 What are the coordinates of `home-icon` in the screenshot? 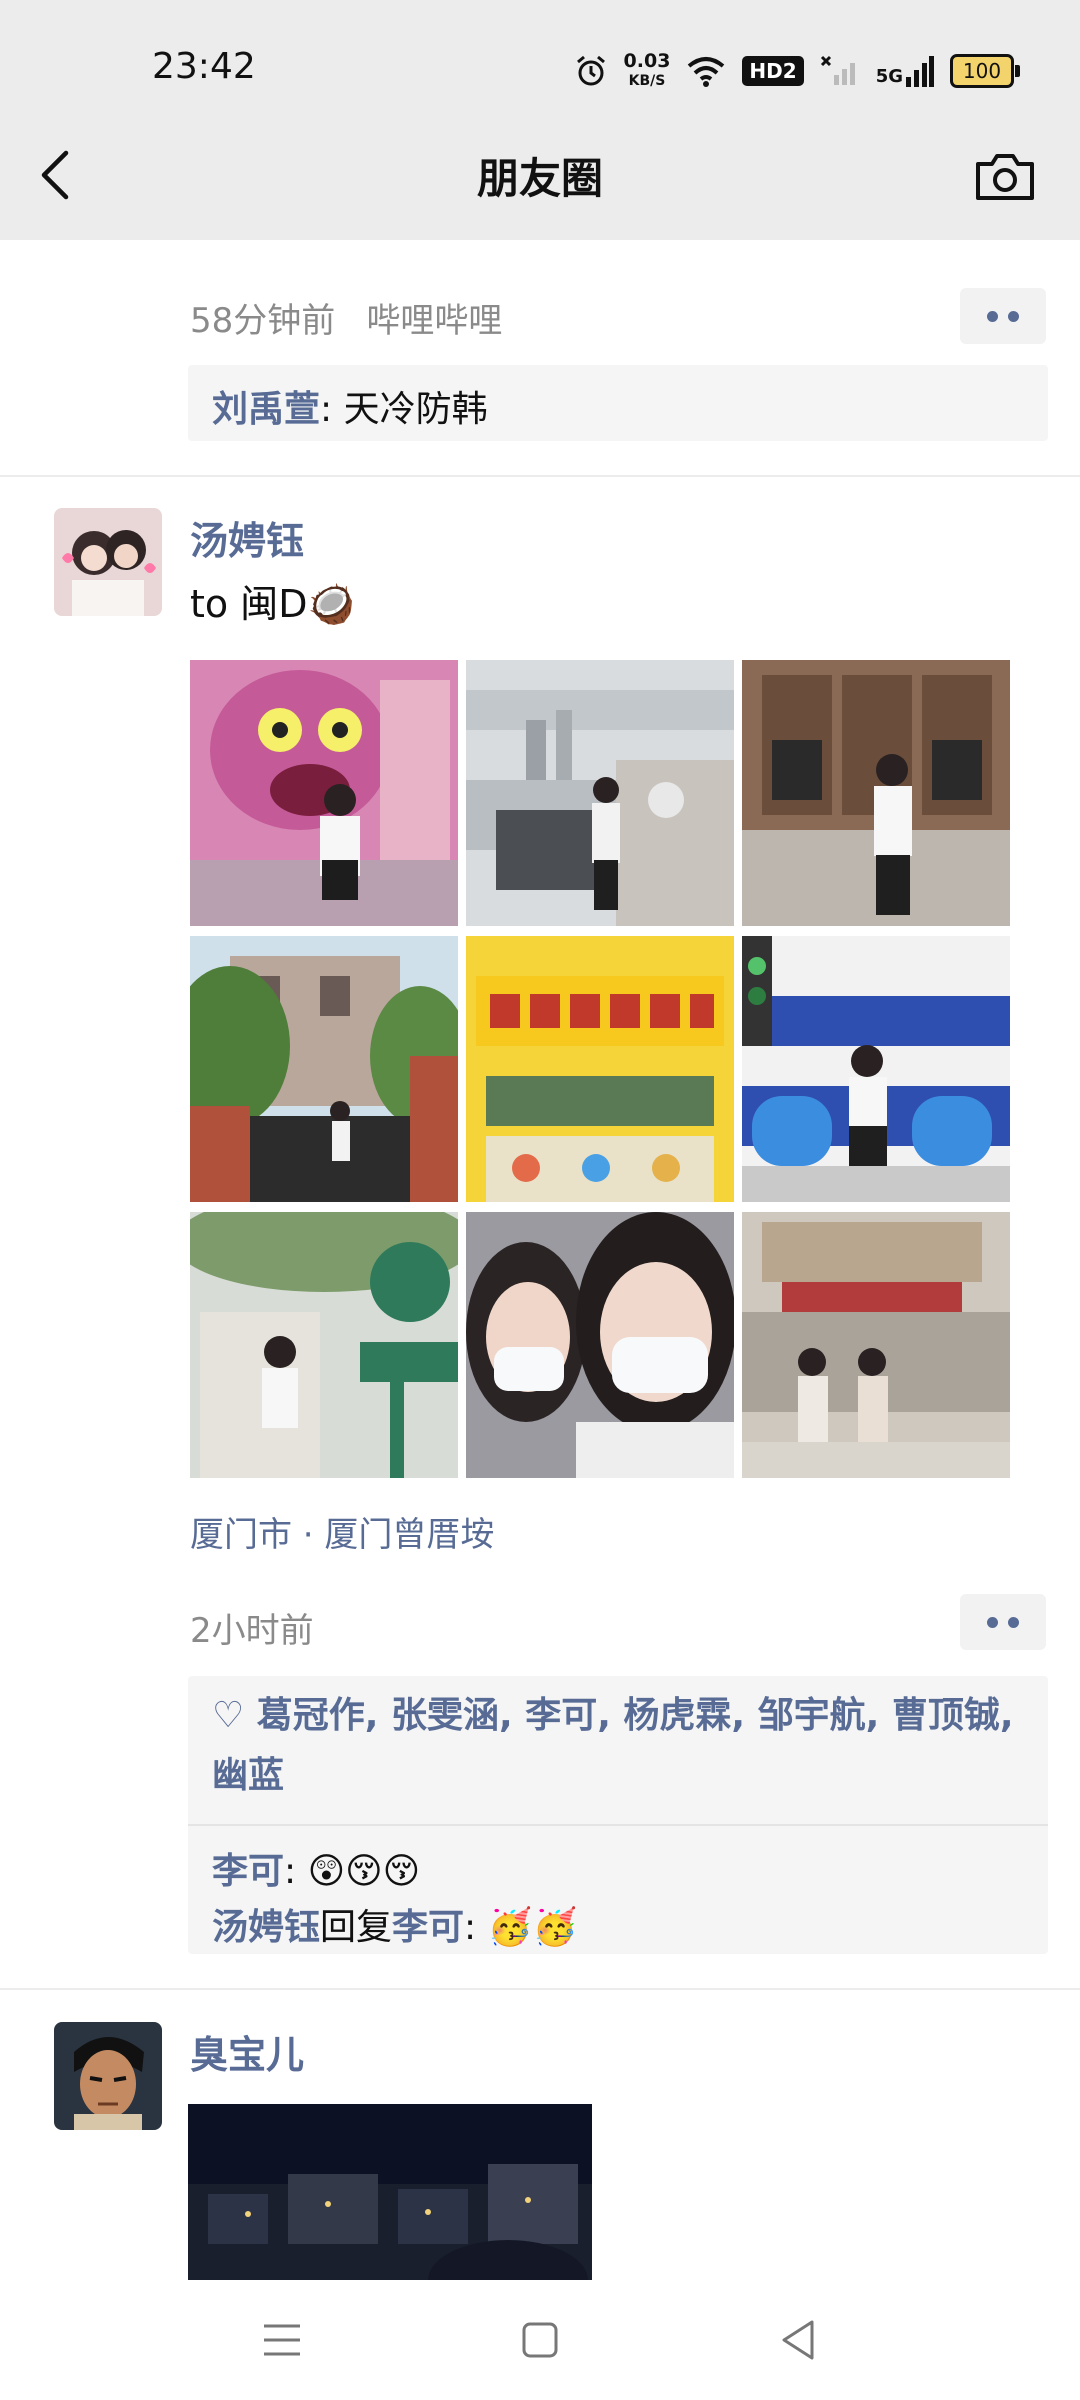 It's located at (540, 2340).